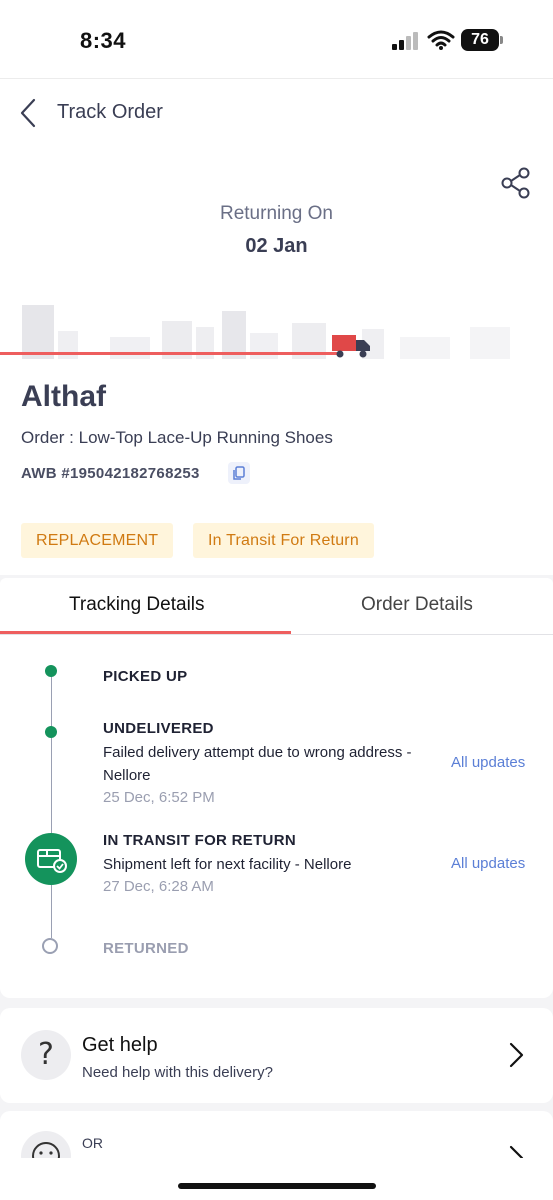 This screenshot has width=553, height=1200. I want to click on question-icon: ?, so click(46, 1055).